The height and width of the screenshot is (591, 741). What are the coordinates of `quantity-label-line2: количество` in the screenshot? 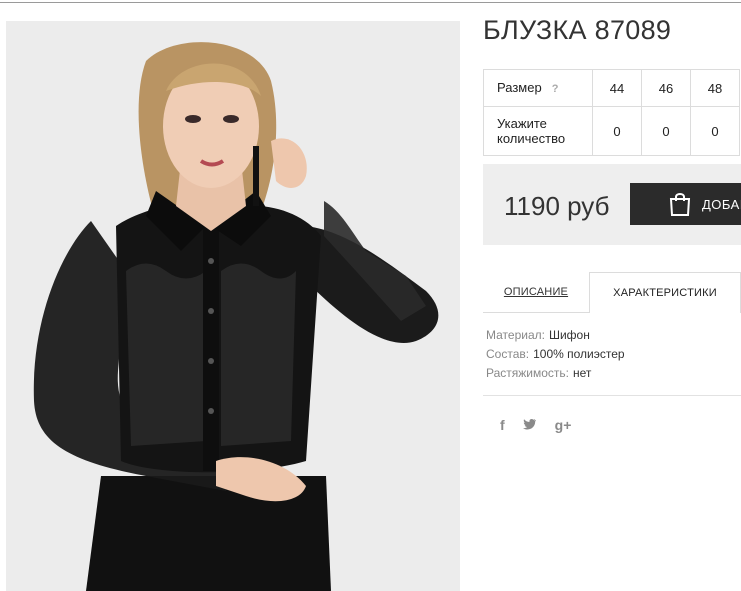 It's located at (531, 138).